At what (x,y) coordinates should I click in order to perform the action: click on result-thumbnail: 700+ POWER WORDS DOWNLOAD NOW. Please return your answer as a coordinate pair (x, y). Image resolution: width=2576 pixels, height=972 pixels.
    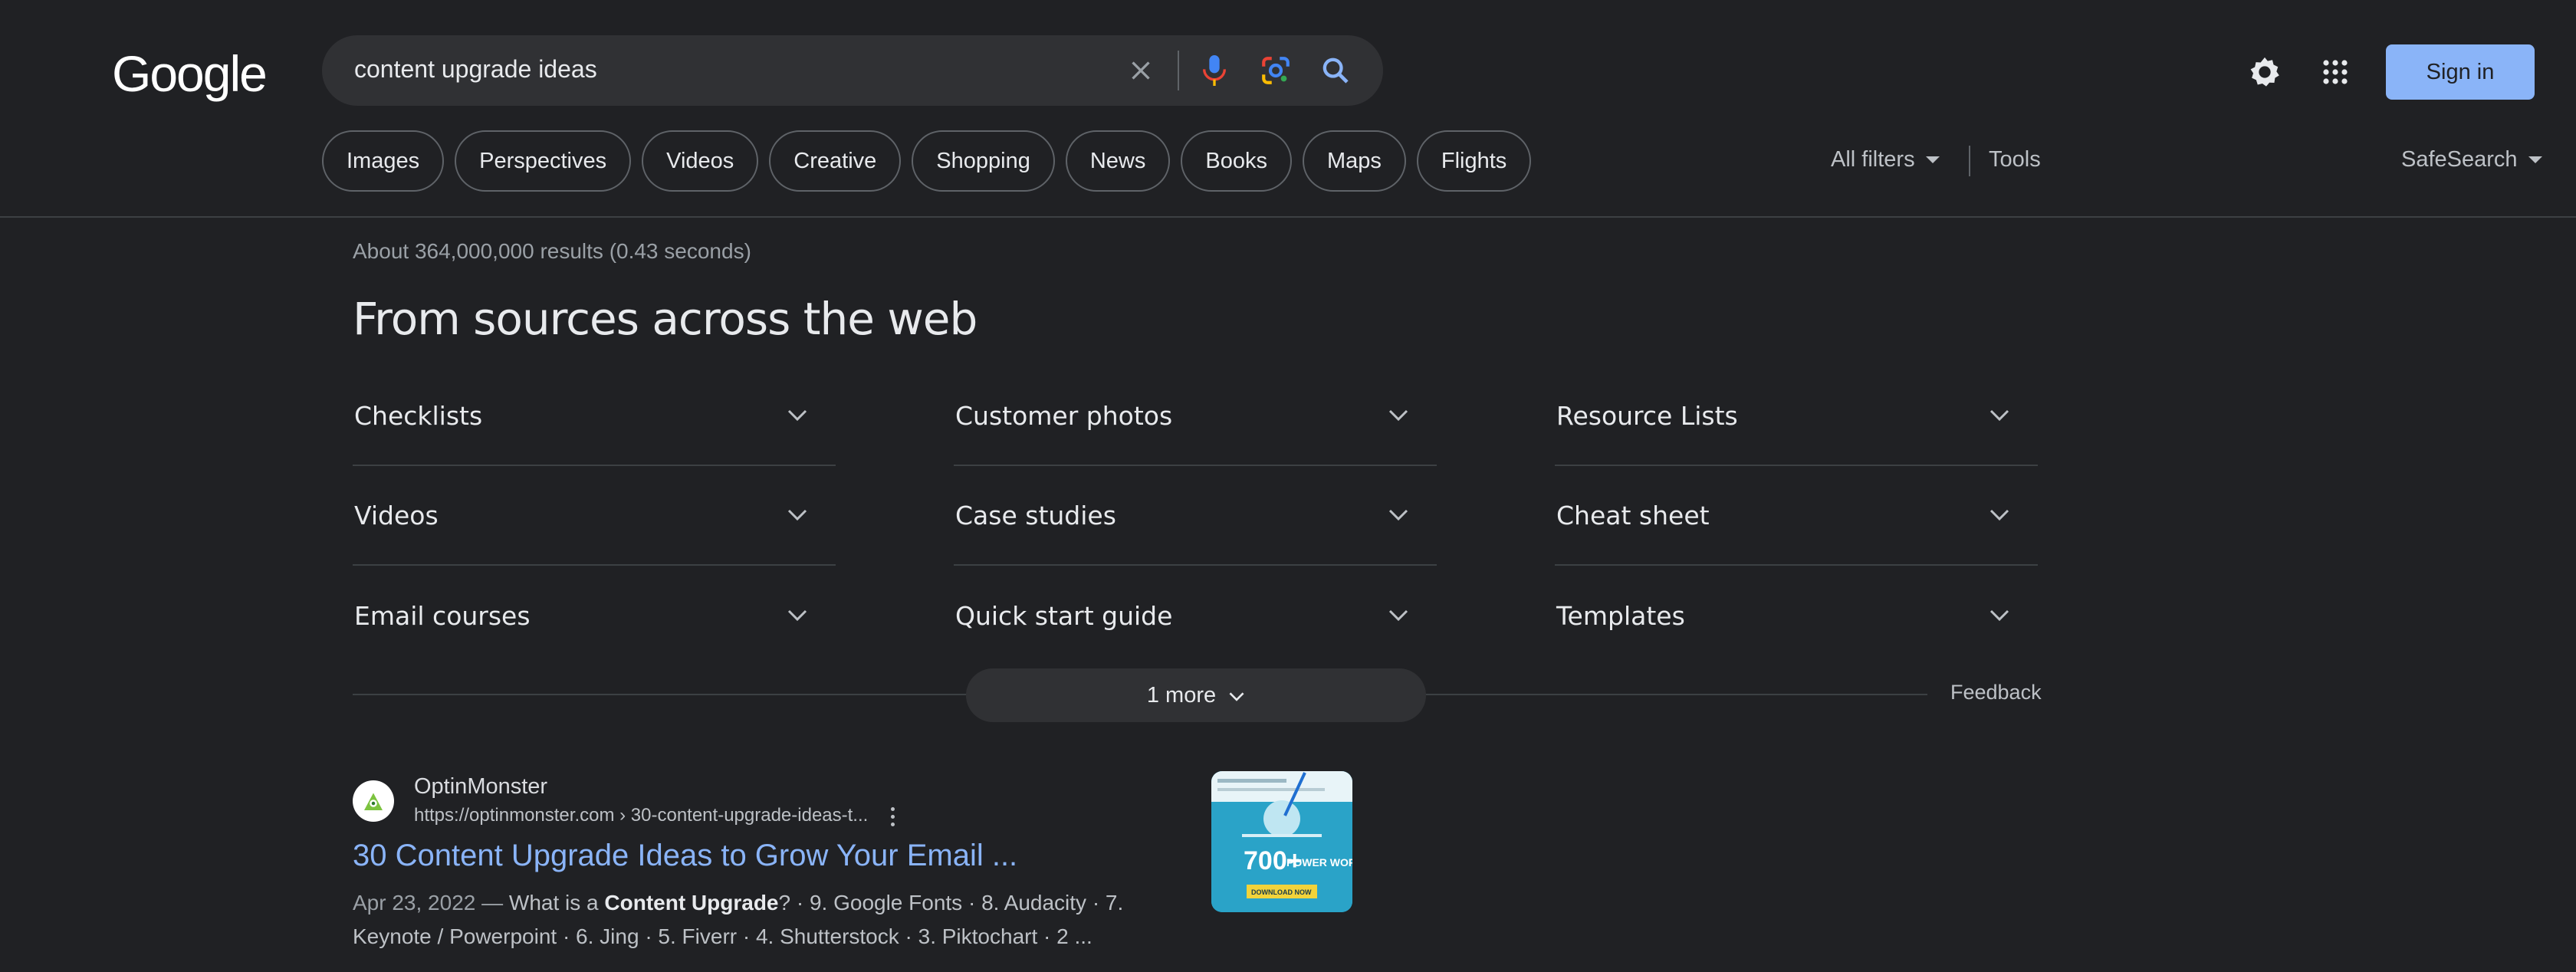
    Looking at the image, I should click on (1281, 841).